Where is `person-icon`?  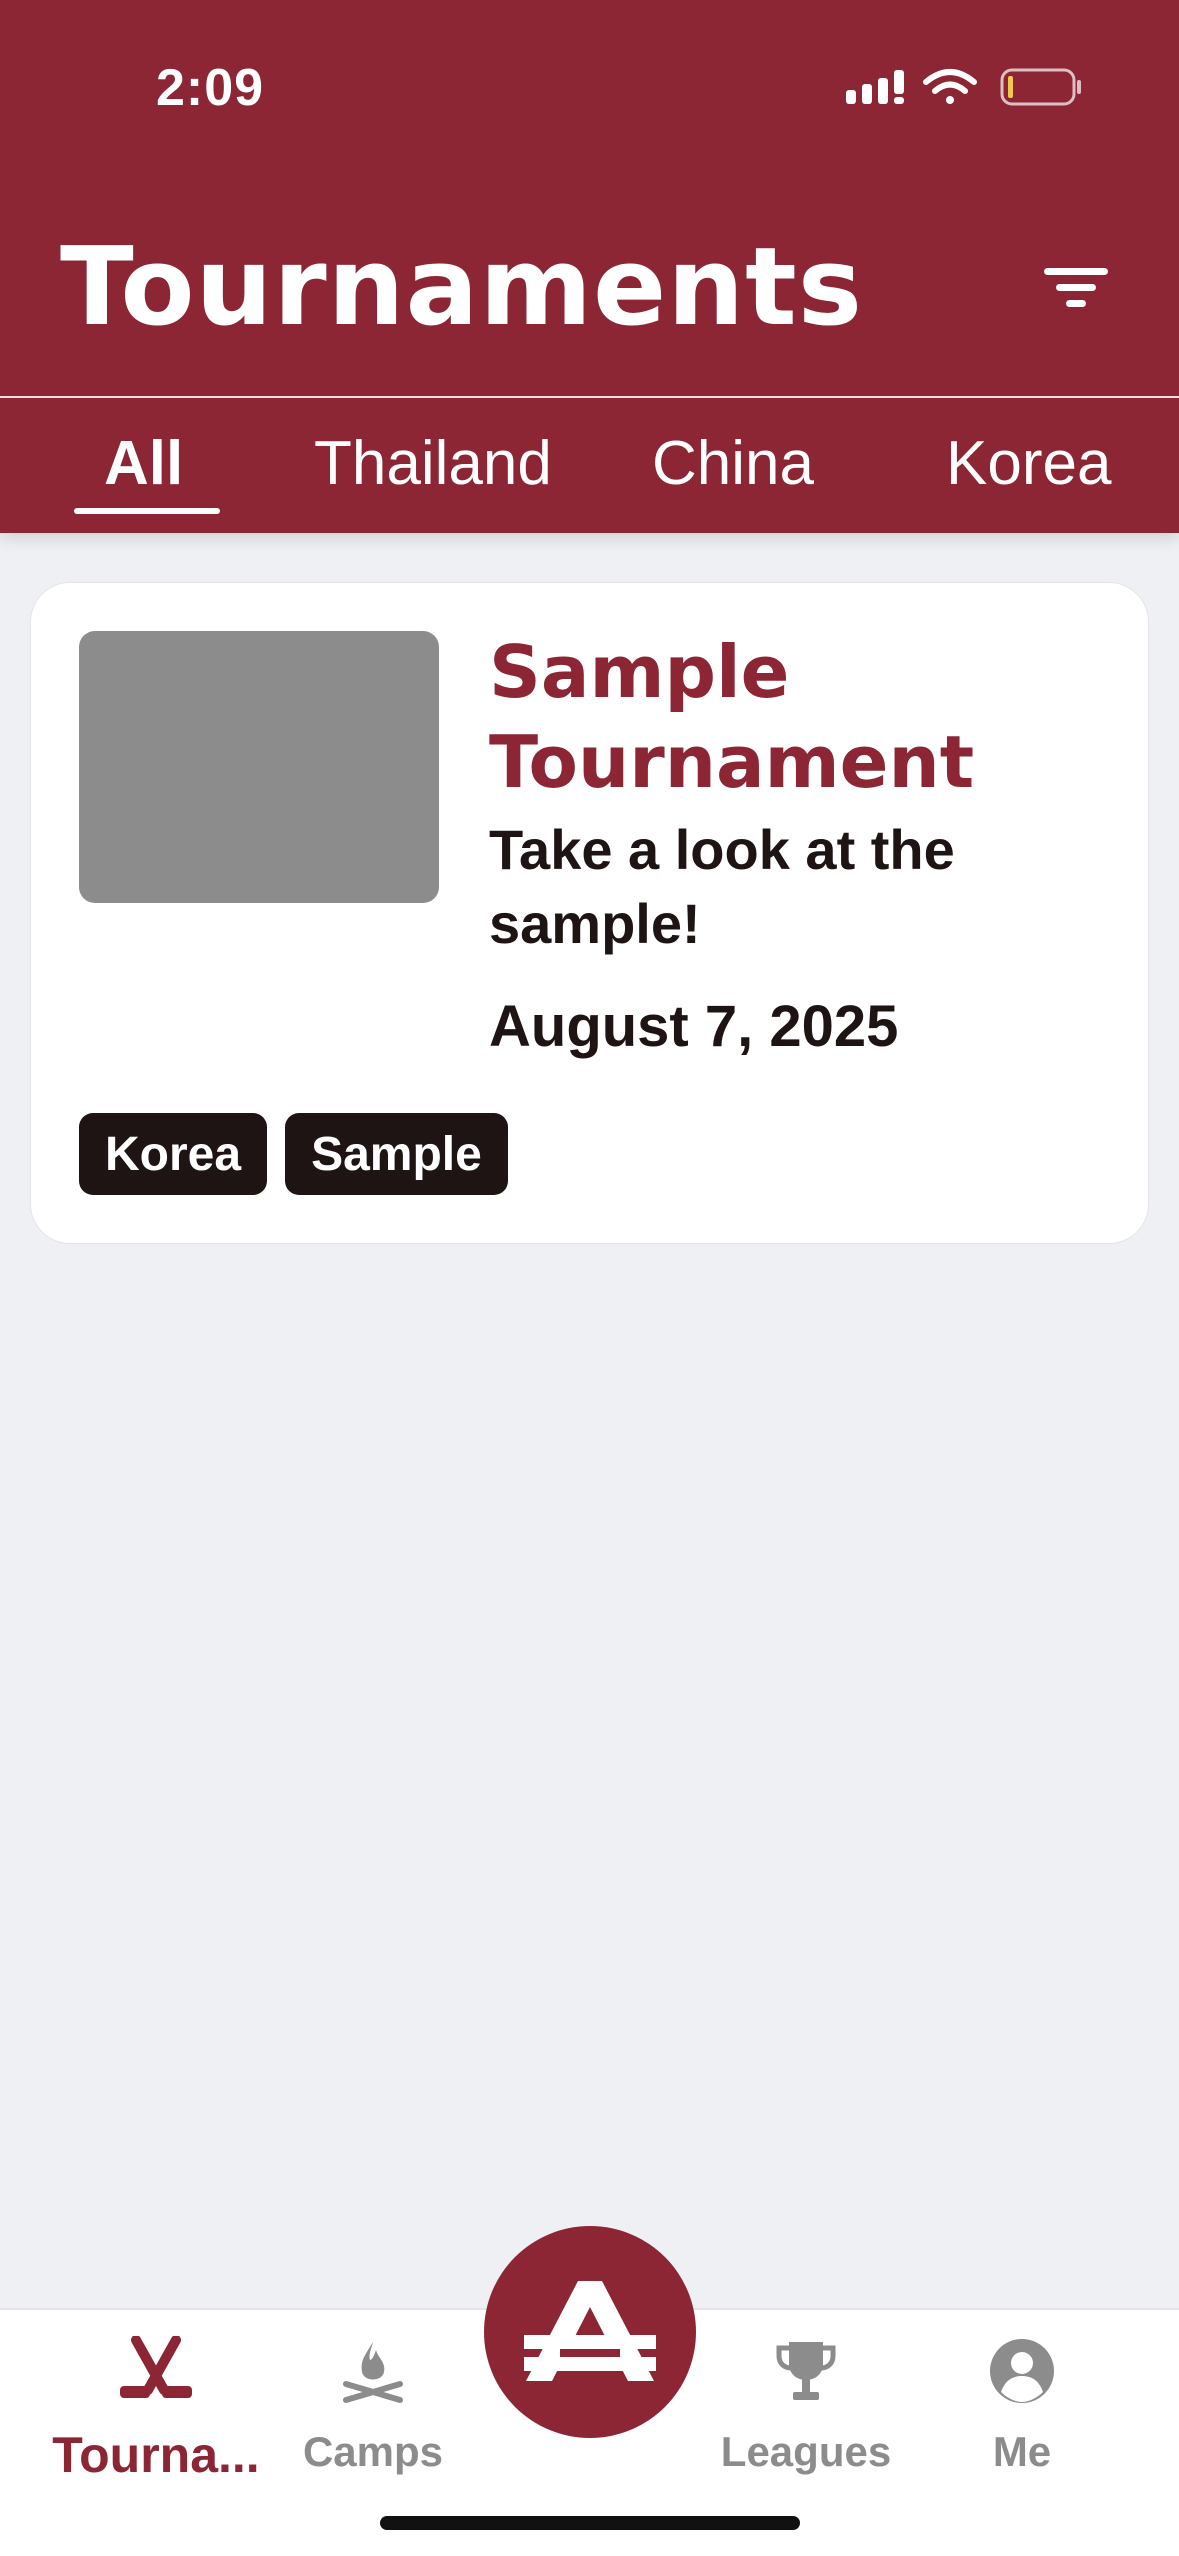 person-icon is located at coordinates (1022, 2371).